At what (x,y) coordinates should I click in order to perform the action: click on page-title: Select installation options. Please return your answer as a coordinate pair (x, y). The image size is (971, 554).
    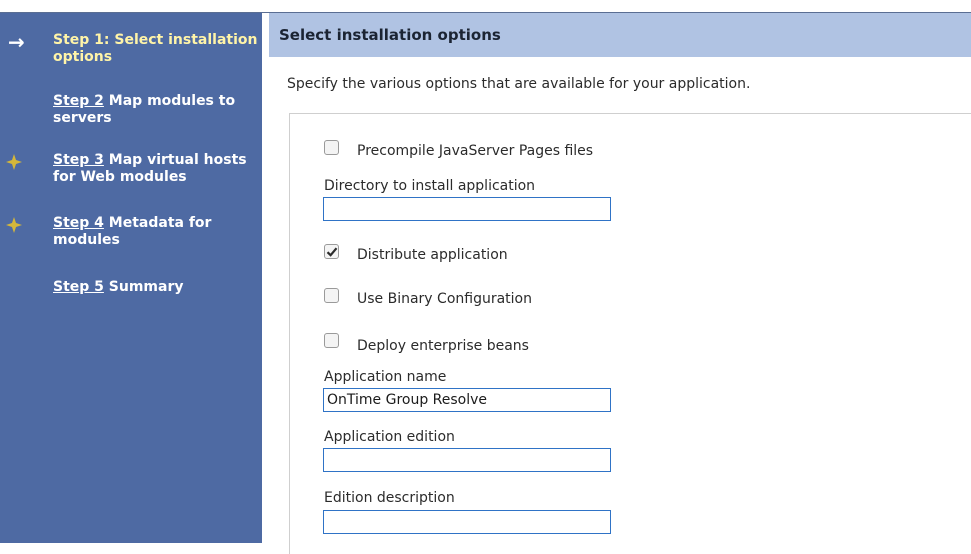
    Looking at the image, I should click on (390, 35).